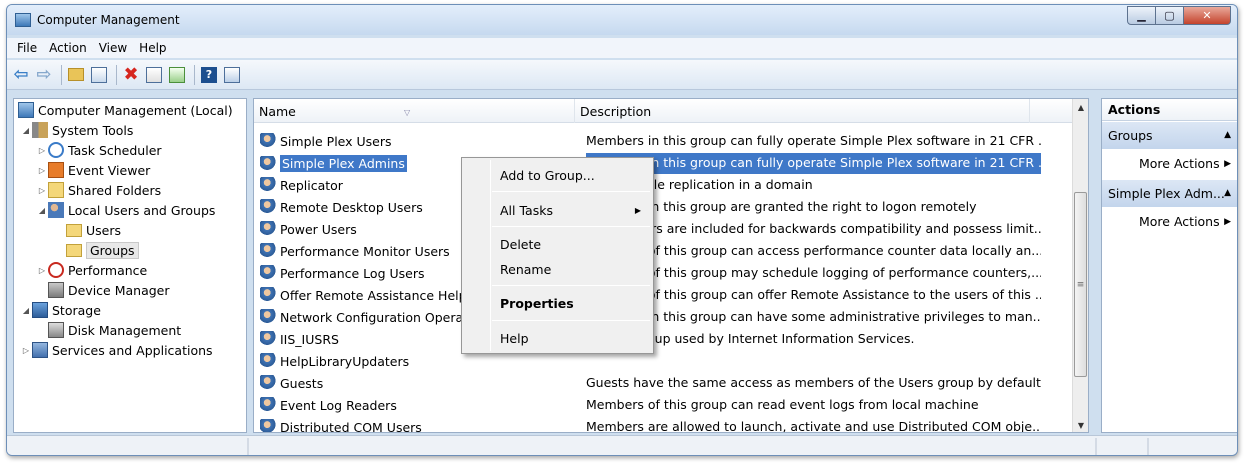  What do you see at coordinates (68, 48) in the screenshot?
I see `menu-action: Action` at bounding box center [68, 48].